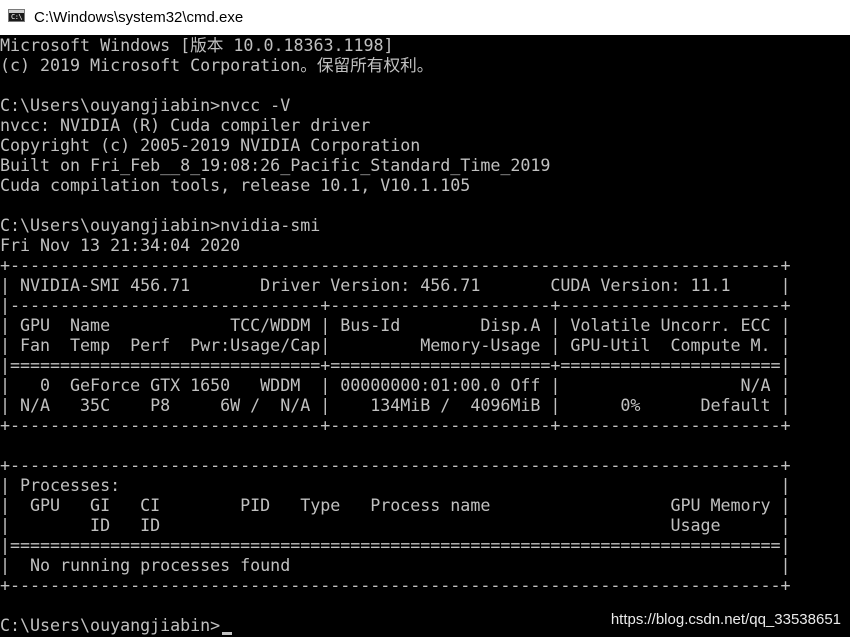 The image size is (850, 637). I want to click on text-cursor, so click(227, 633).